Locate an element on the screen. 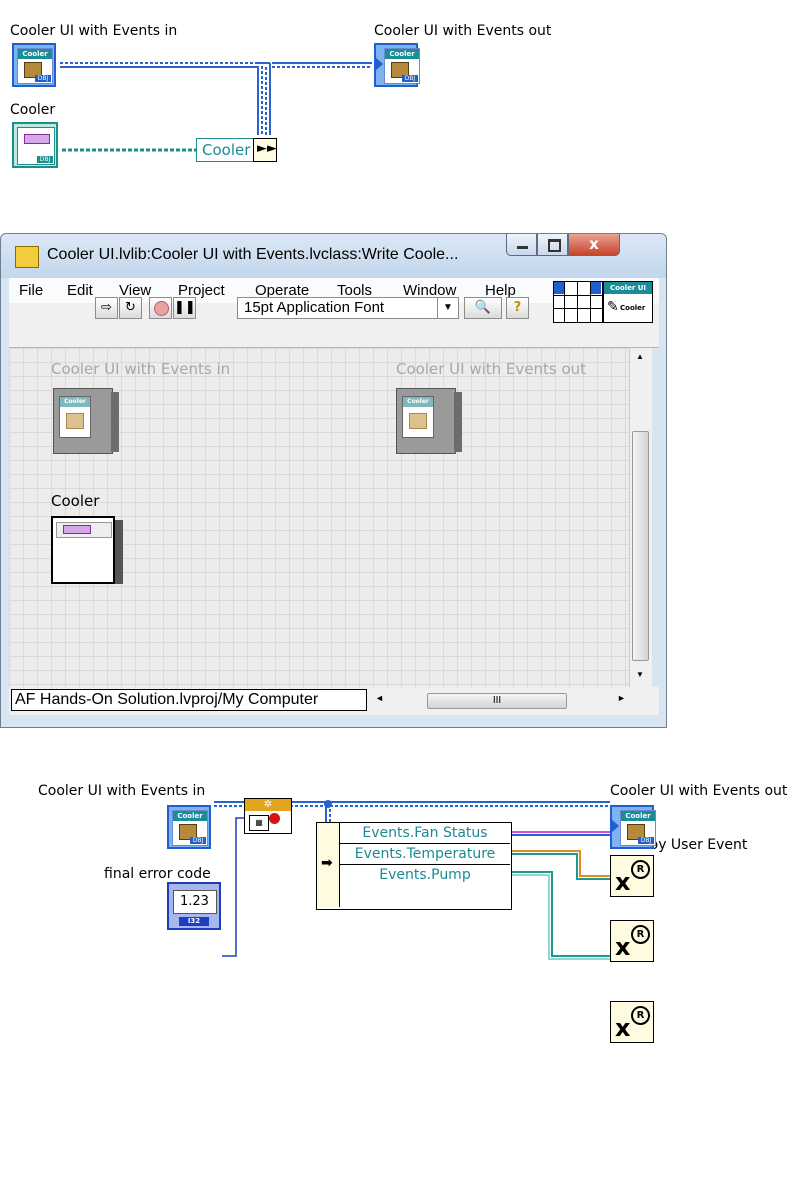 The height and width of the screenshot is (1199, 812). scroll-up-icon: ▲ is located at coordinates (640, 356).